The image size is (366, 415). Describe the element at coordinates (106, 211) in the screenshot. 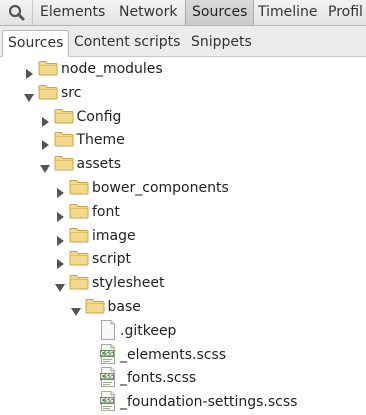

I see `tree-item-label: font` at that location.